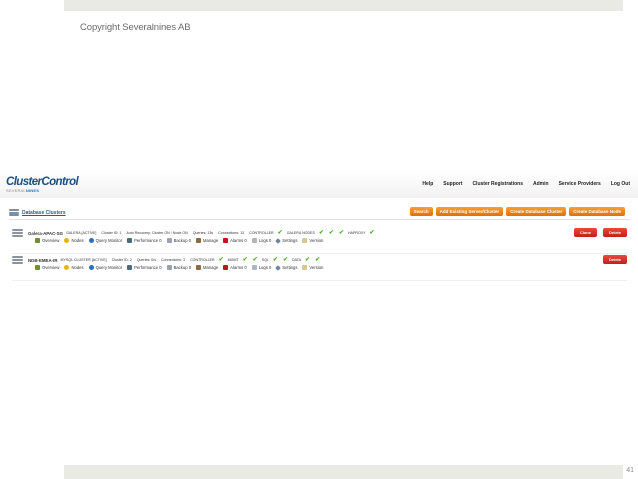 The image size is (638, 479). What do you see at coordinates (16, 190) in the screenshot?
I see `logo-sub-prefix: SEVERAL` at bounding box center [16, 190].